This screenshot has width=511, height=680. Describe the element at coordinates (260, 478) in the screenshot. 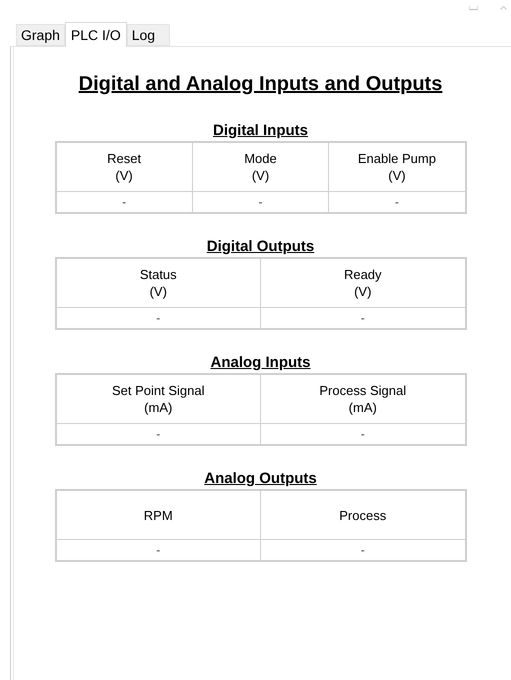

I see `section-title: Analog Outputs` at that location.